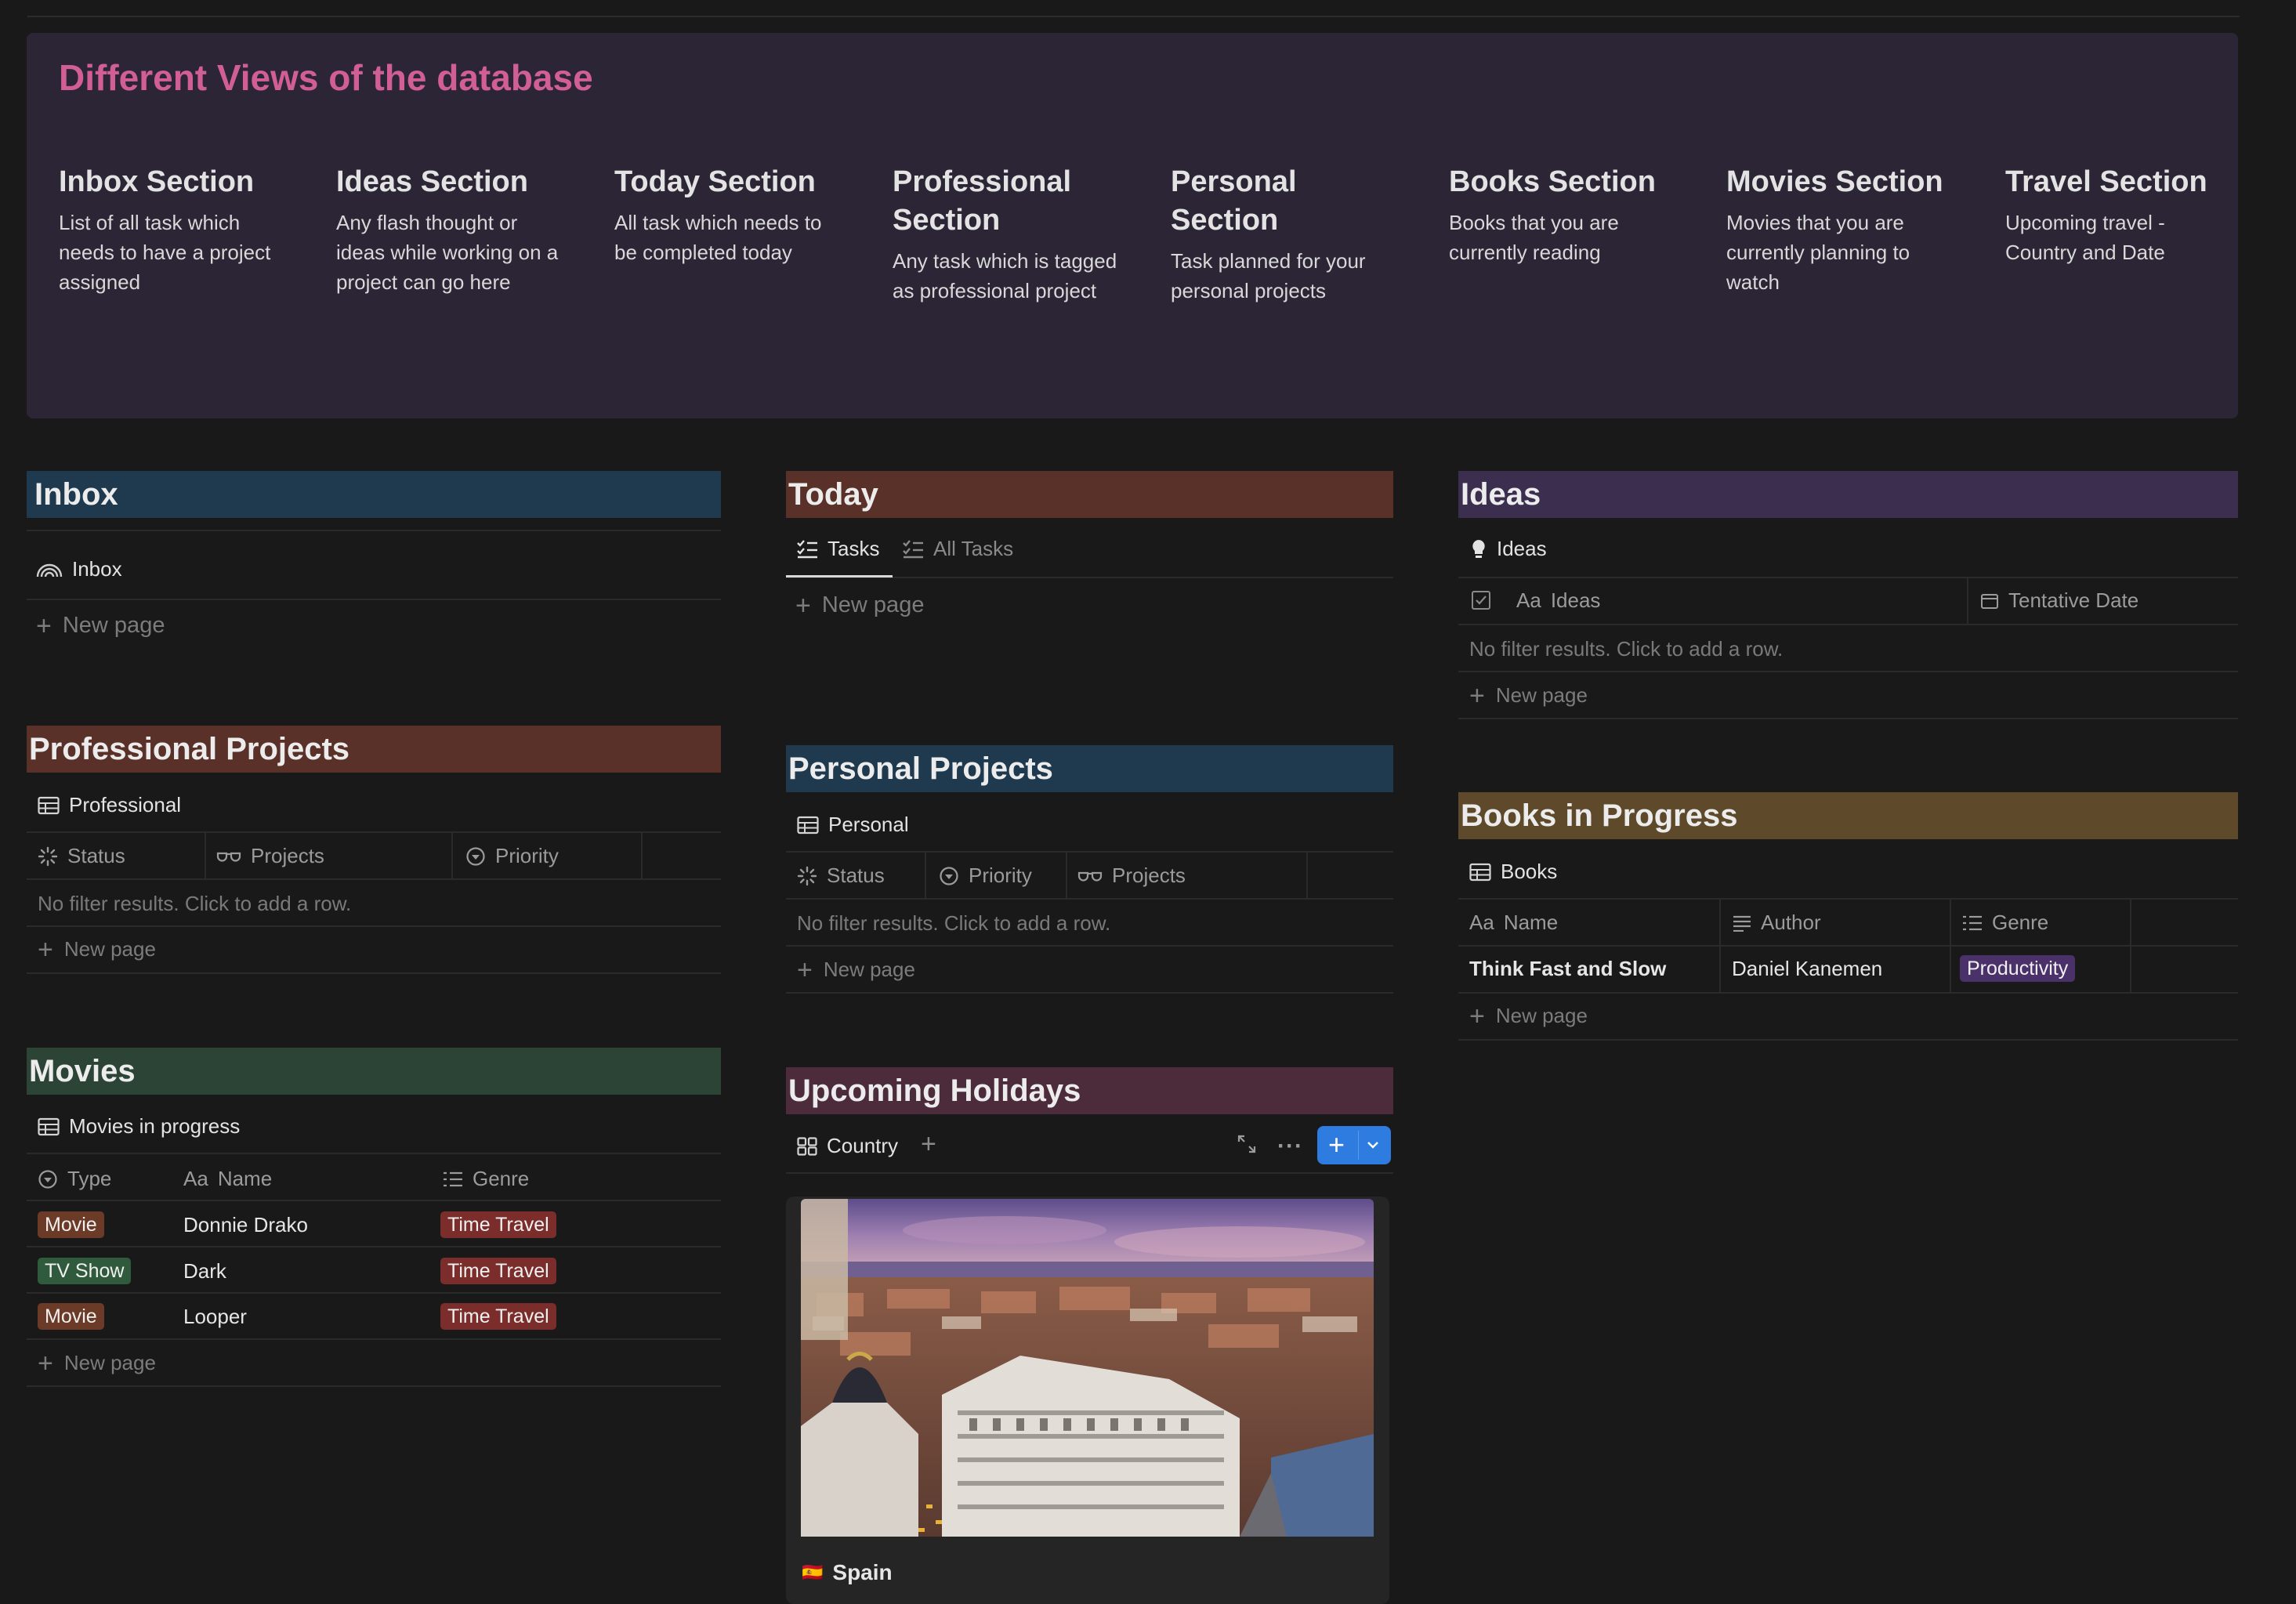 The image size is (2296, 1604). Describe the element at coordinates (89, 1178) in the screenshot. I see `column-label: Type` at that location.